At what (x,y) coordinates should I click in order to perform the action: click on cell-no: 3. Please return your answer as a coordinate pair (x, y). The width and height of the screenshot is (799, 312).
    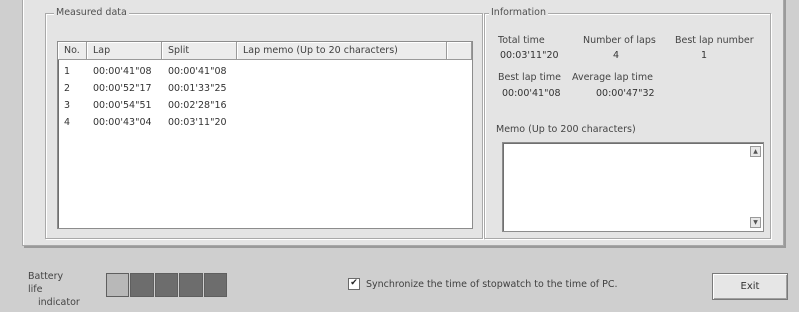
    Looking at the image, I should click on (67, 105).